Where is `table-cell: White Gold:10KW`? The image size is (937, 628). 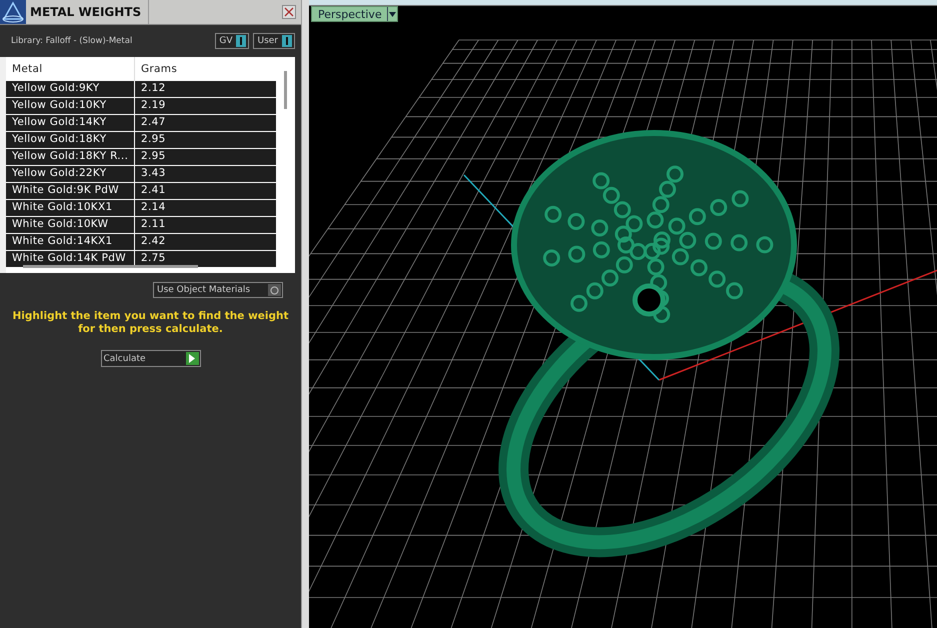 table-cell: White Gold:10KW is located at coordinates (70, 225).